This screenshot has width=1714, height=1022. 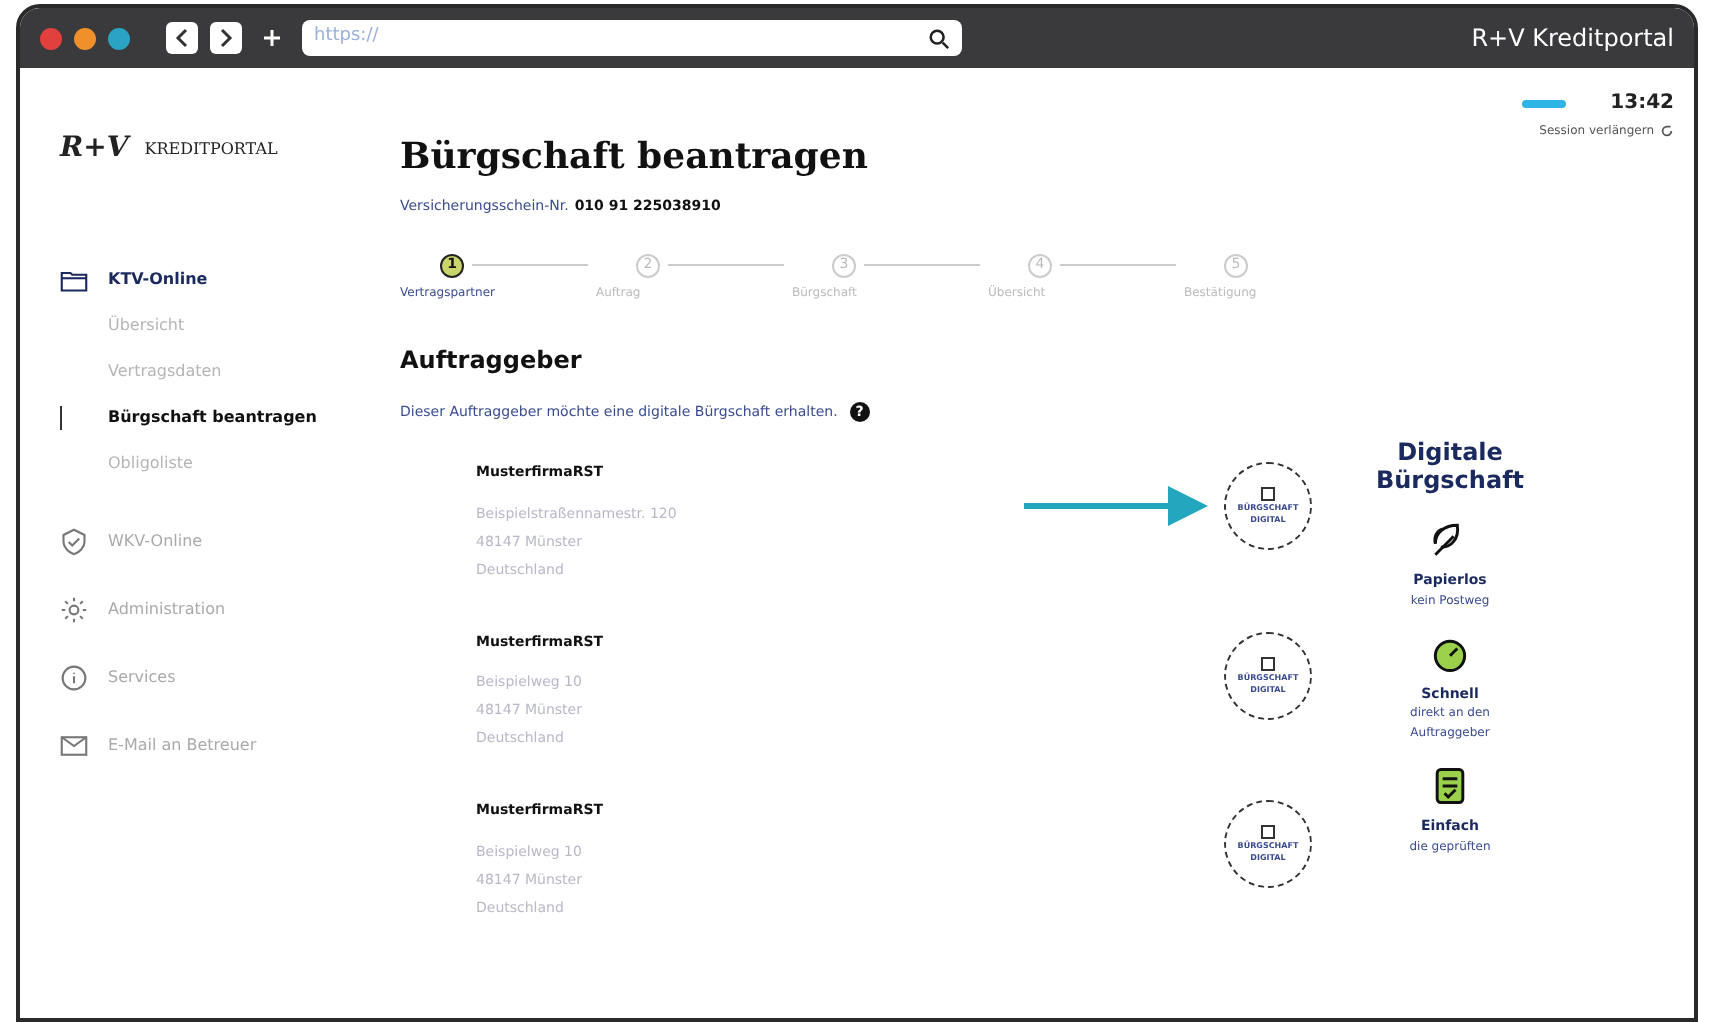 What do you see at coordinates (346, 37) in the screenshot?
I see `url-text: https://` at bounding box center [346, 37].